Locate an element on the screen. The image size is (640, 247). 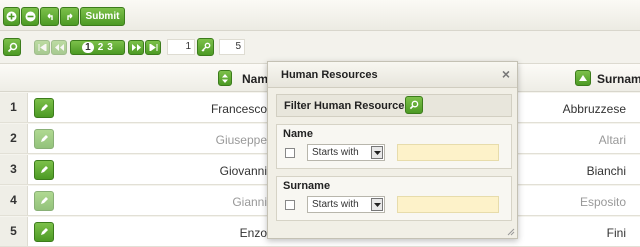
submit-button: Submit is located at coordinates (102, 16).